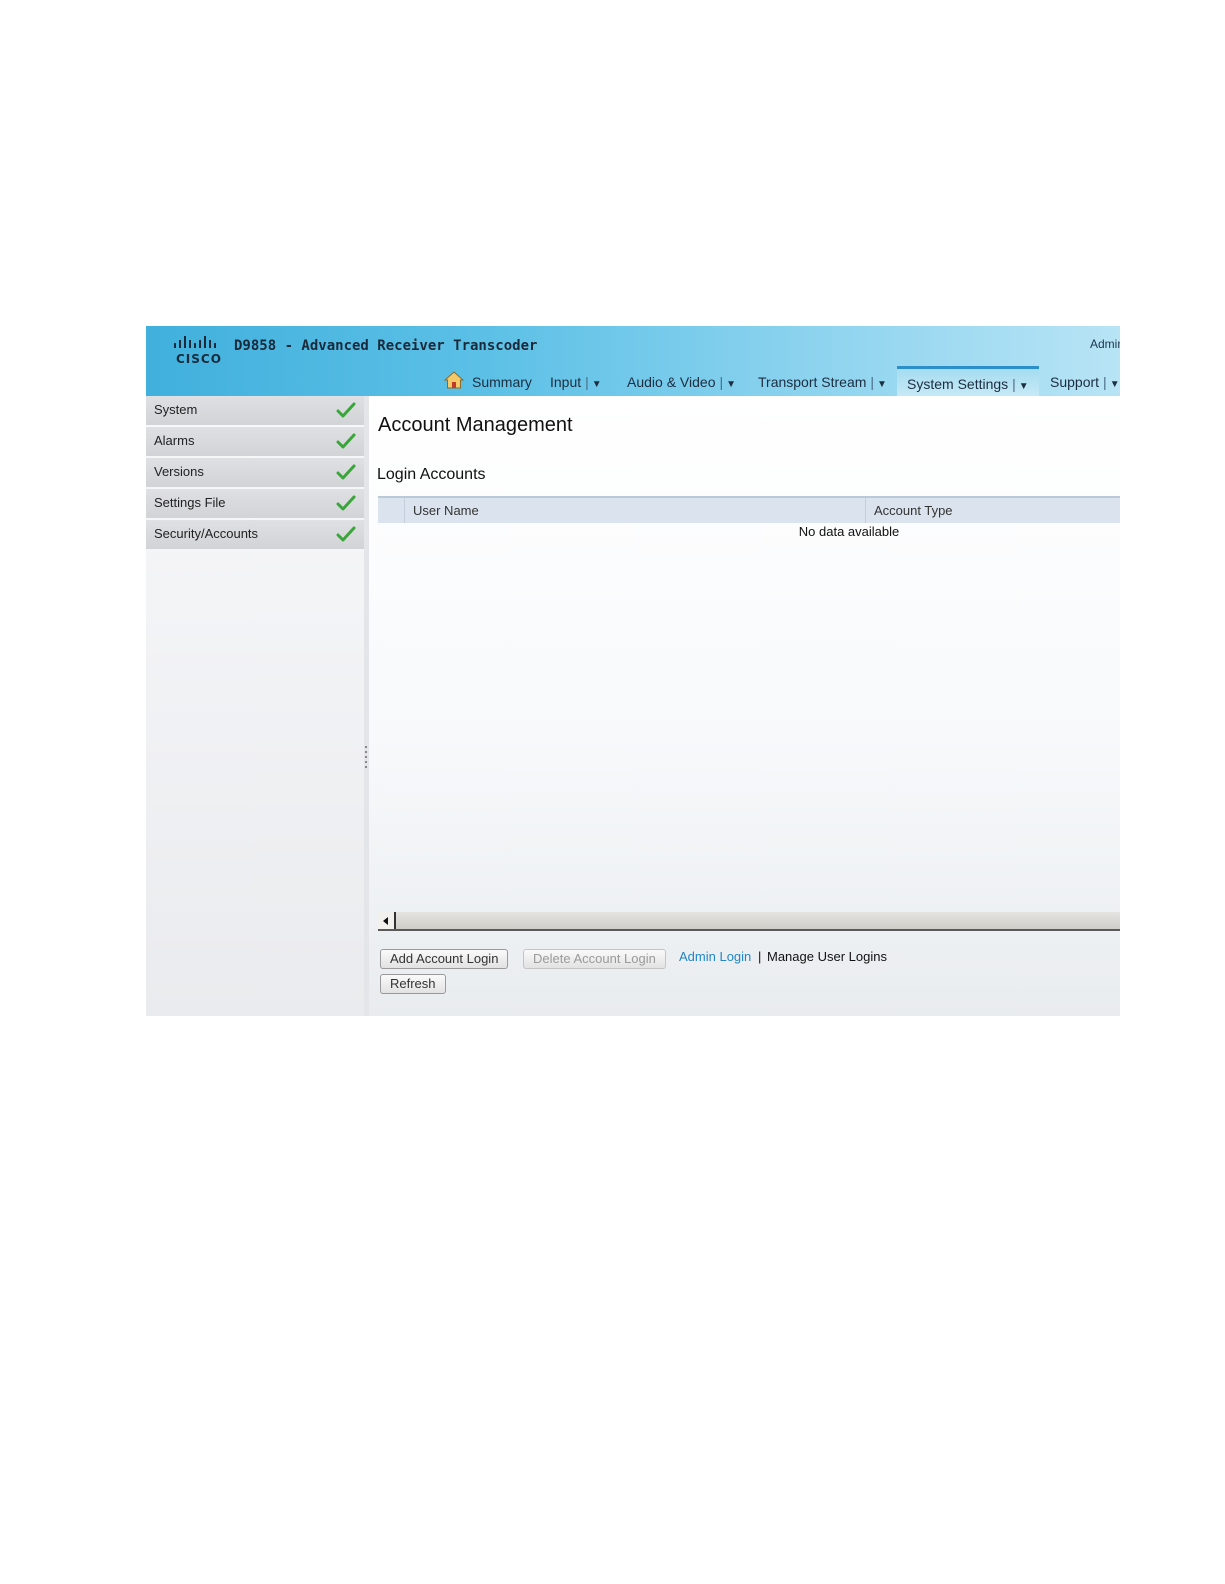  Describe the element at coordinates (827, 956) in the screenshot. I see `manage-user-logins-link: Manage User Logins` at that location.